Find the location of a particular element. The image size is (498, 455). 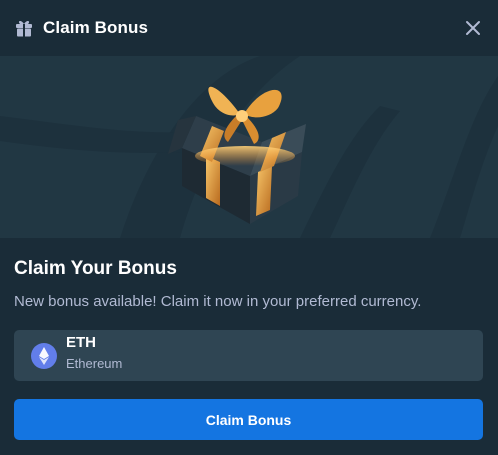

bonus-heading: Claim Your Bonus is located at coordinates (95, 268).